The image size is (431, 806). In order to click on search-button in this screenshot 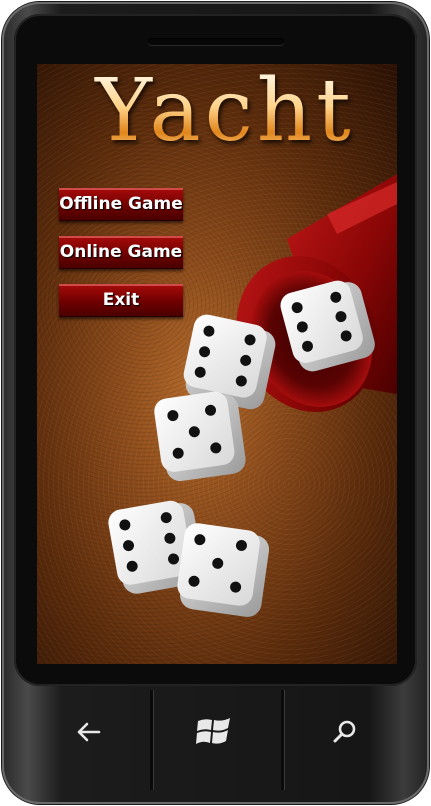, I will do `click(345, 732)`.